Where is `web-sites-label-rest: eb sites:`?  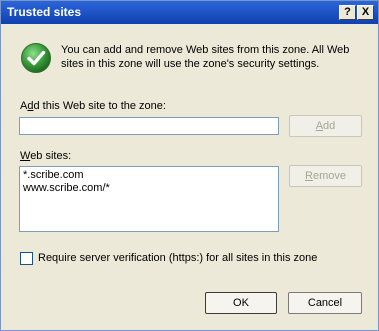 web-sites-label-rest: eb sites: is located at coordinates (51, 156).